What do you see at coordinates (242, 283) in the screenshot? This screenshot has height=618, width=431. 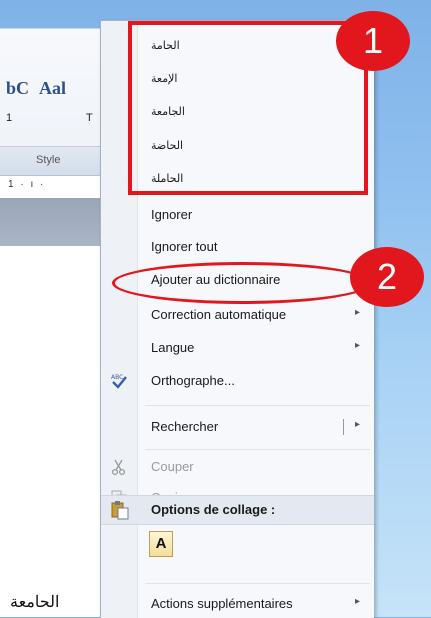 I see `add-to-dictionary-highlight` at bounding box center [242, 283].